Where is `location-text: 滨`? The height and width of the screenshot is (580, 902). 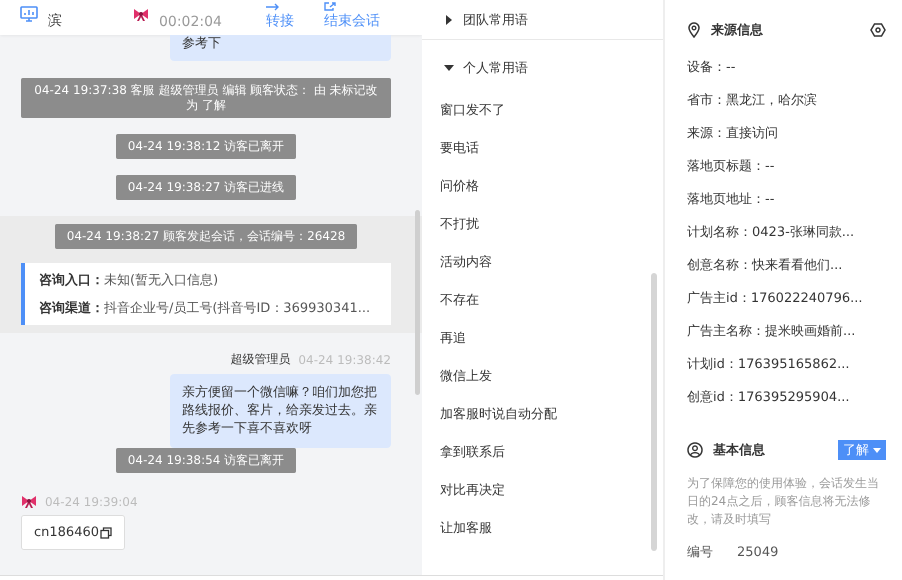 location-text: 滨 is located at coordinates (55, 21).